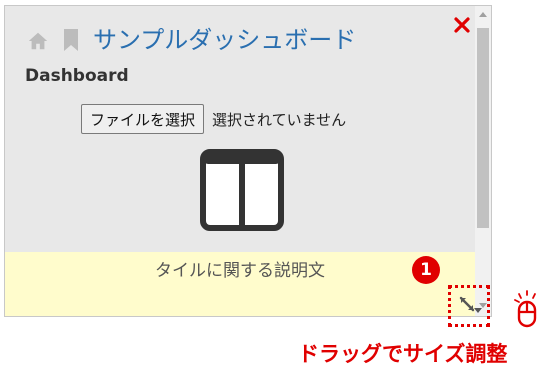 The height and width of the screenshot is (379, 560). I want to click on scrollbar-thumb, so click(483, 128).